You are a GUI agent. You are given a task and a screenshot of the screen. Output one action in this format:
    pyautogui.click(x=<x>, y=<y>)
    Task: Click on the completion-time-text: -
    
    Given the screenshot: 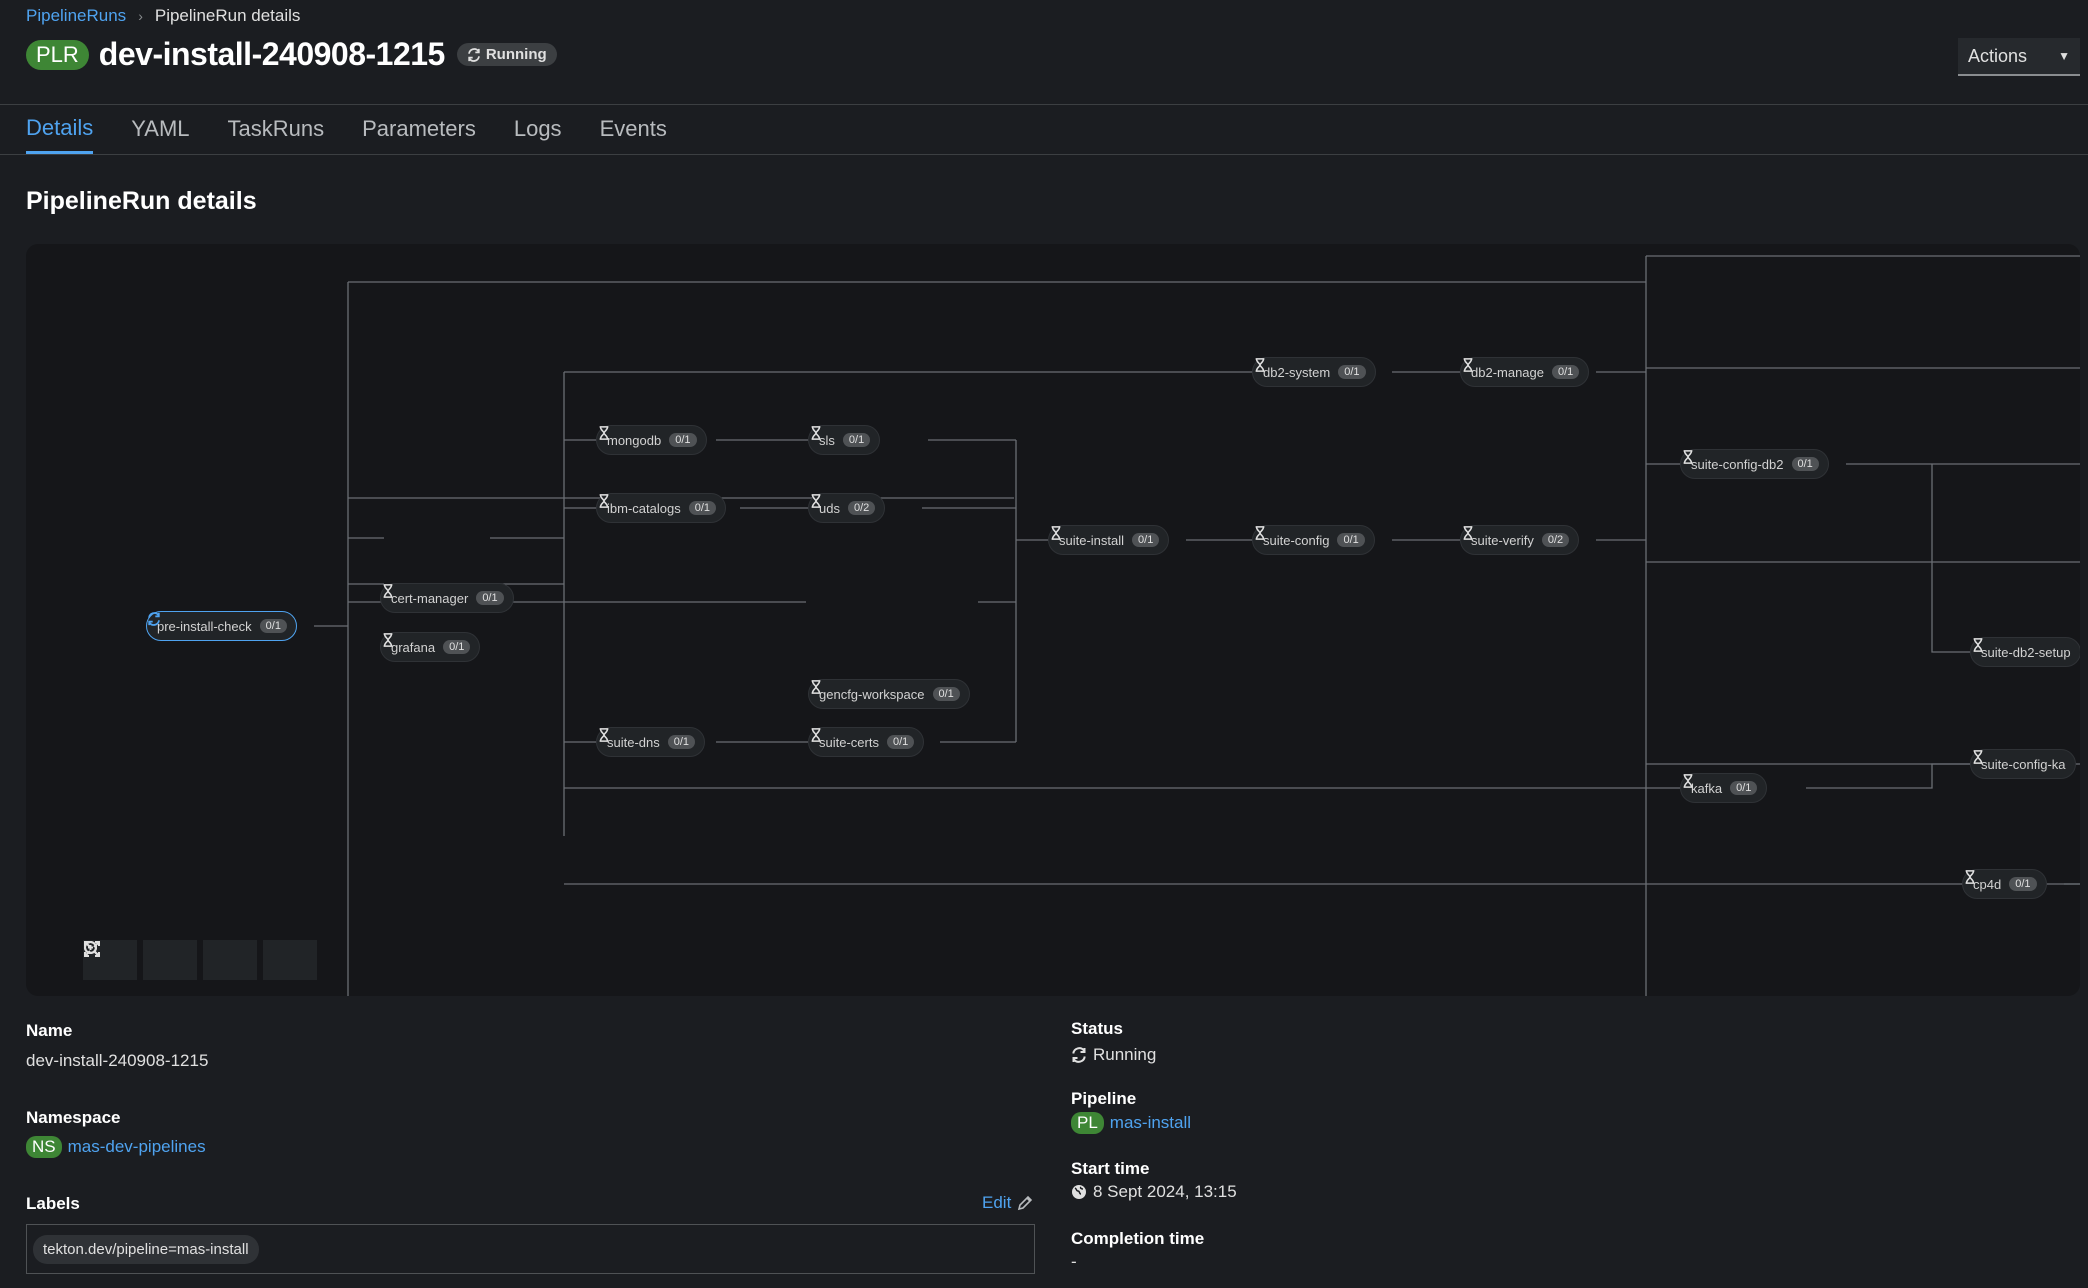 What is the action you would take?
    pyautogui.click(x=1074, y=1261)
    